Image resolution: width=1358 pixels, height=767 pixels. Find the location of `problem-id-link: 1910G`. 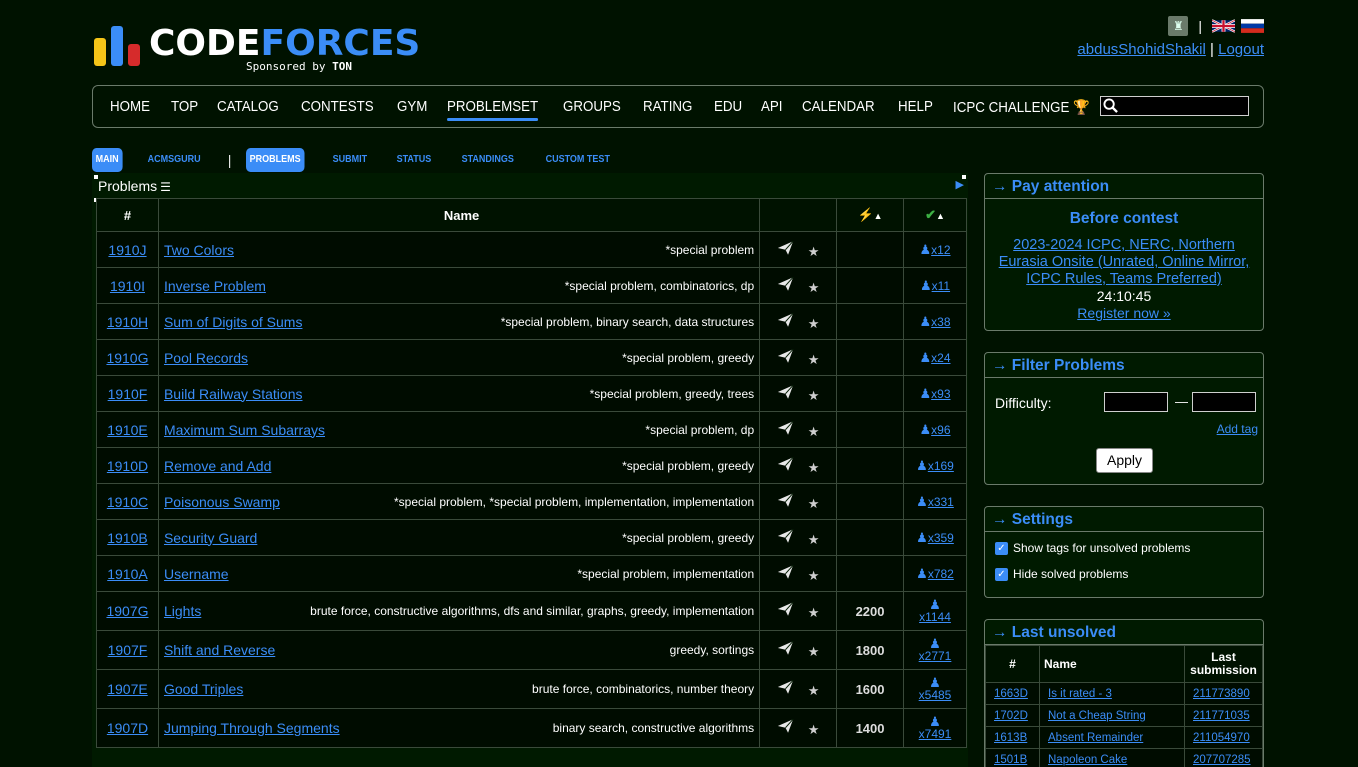

problem-id-link: 1910G is located at coordinates (127, 358).